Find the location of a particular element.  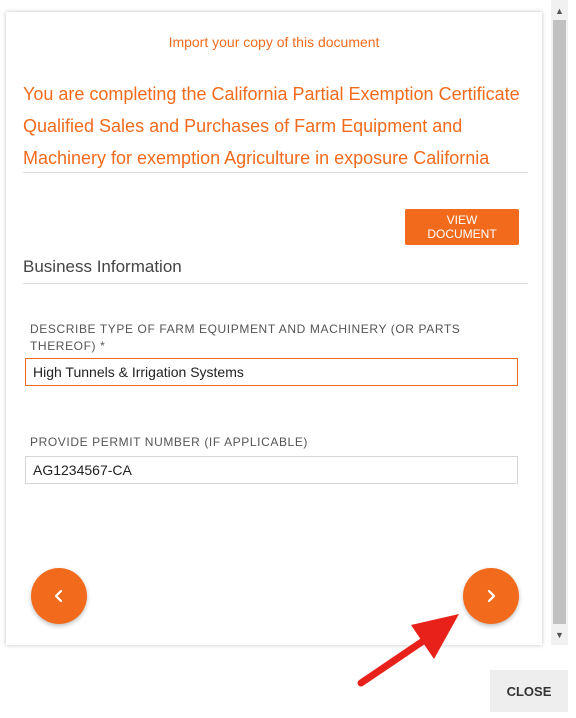

section-title: Business Information is located at coordinates (102, 266).